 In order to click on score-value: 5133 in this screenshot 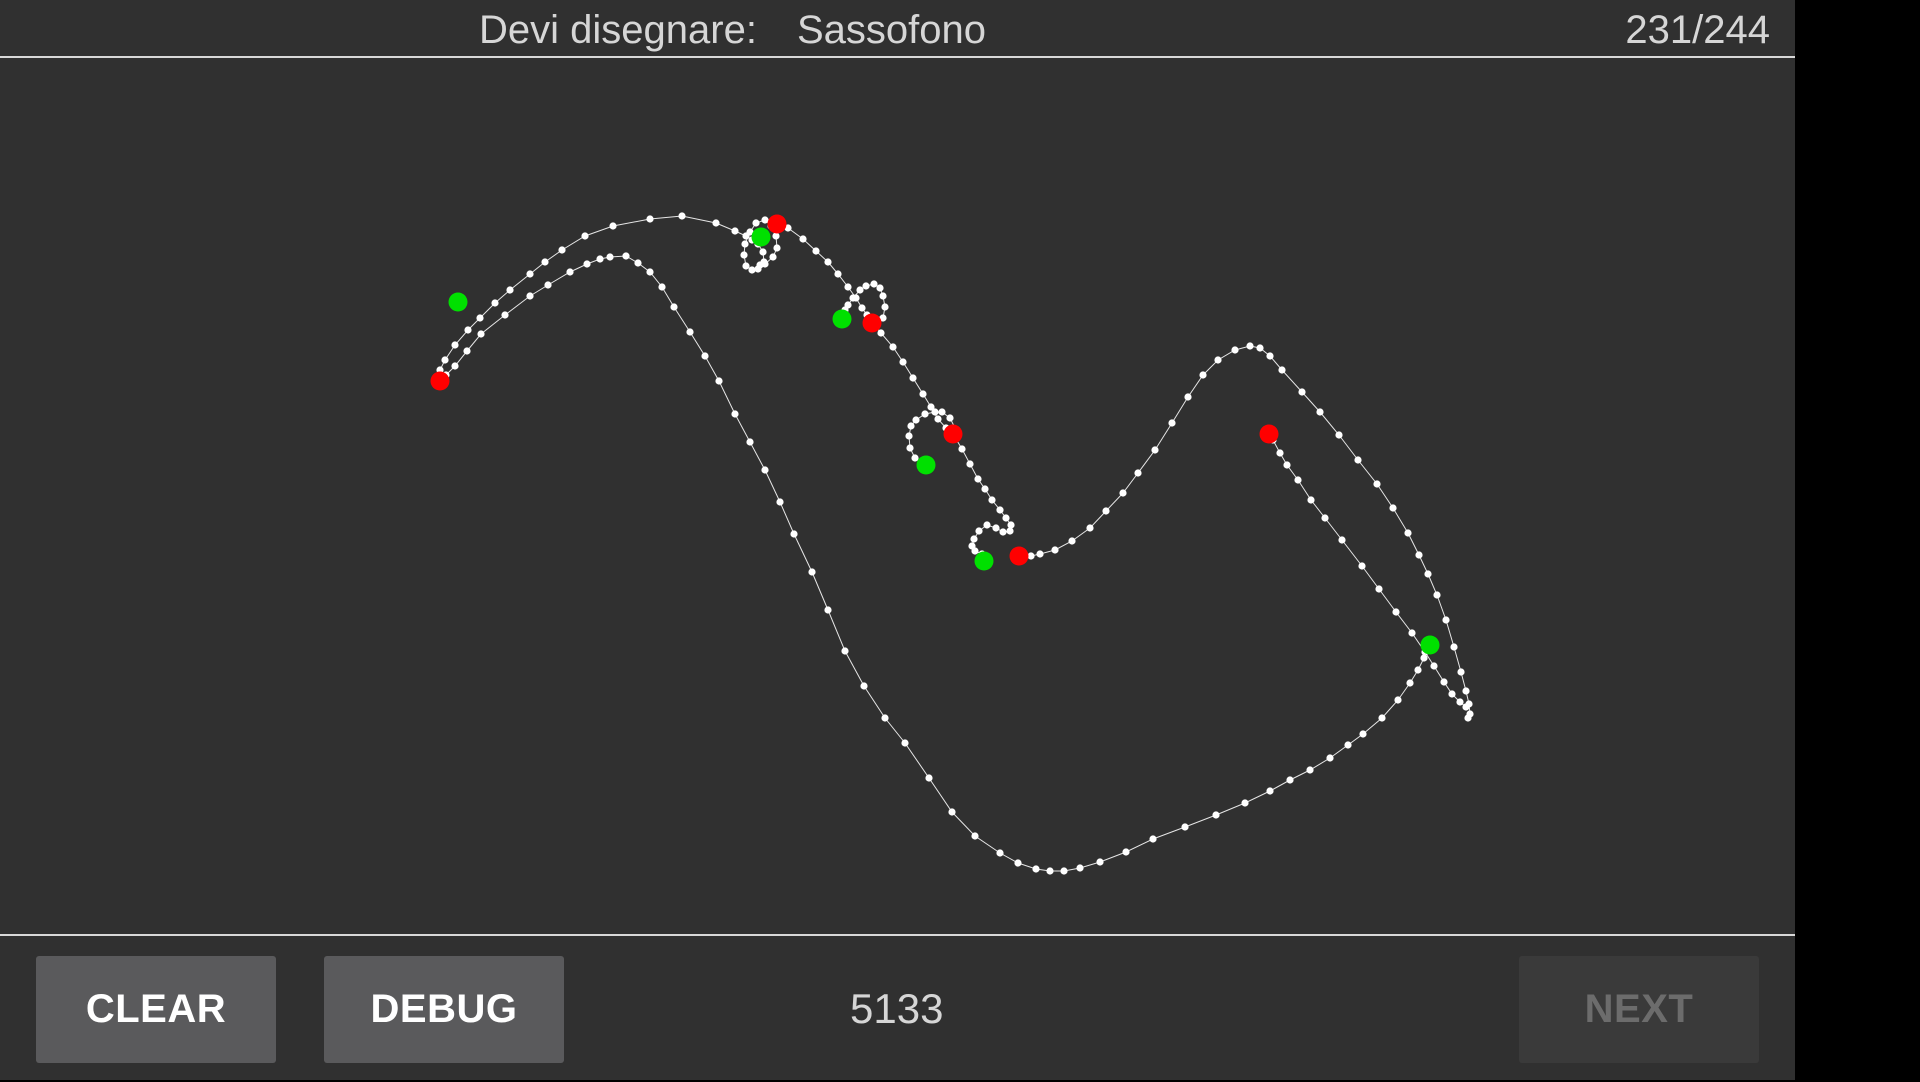, I will do `click(897, 1008)`.